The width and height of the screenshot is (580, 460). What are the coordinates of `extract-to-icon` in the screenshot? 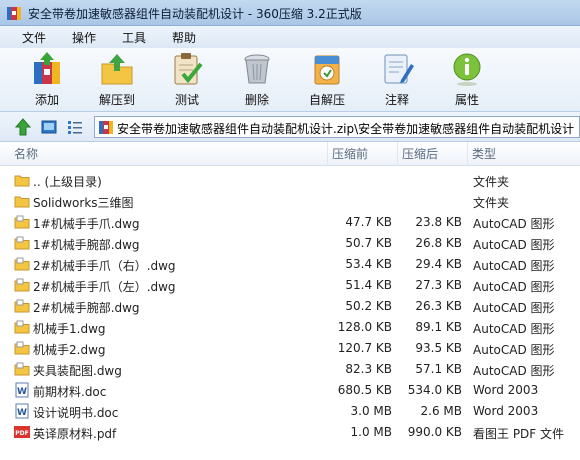 It's located at (117, 69).